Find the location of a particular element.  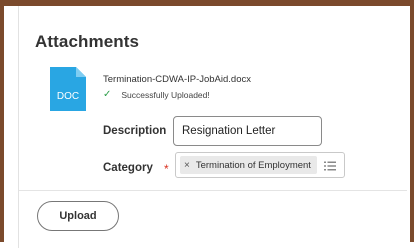

doc-file-icon: DOC is located at coordinates (68, 89).